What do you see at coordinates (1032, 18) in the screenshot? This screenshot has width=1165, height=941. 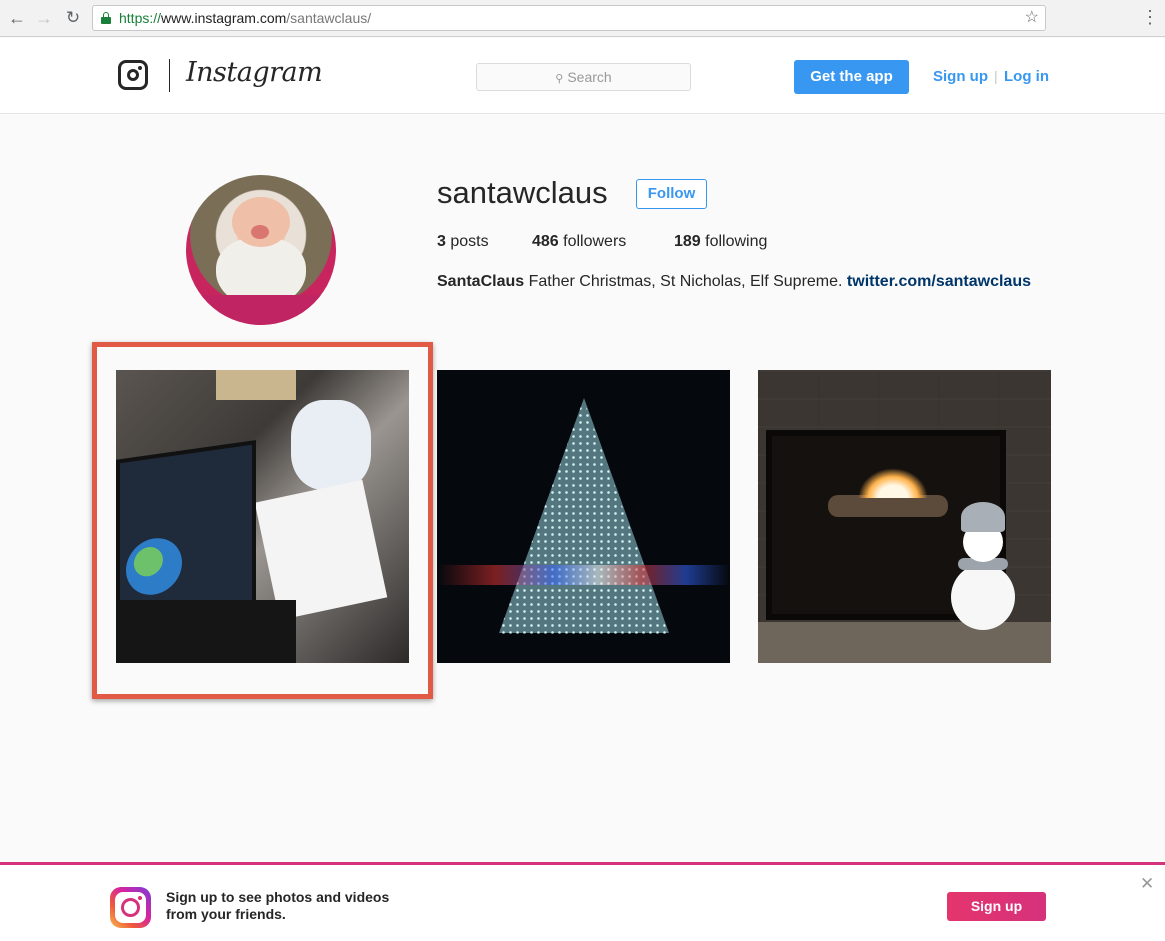 I see `star-icon: ☆` at bounding box center [1032, 18].